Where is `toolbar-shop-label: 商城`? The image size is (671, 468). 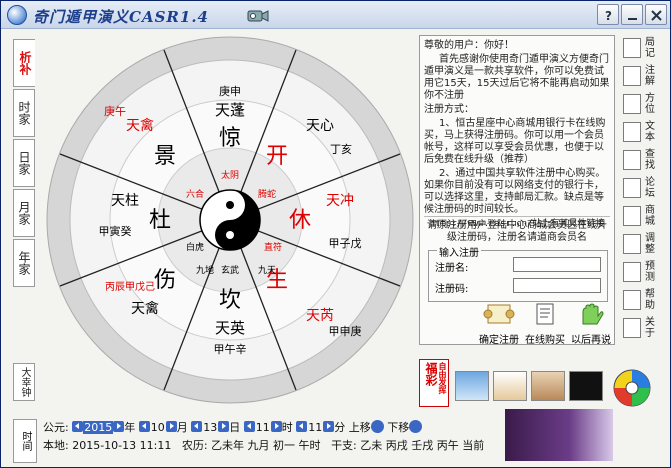 toolbar-shop-label: 商城 is located at coordinates (650, 216).